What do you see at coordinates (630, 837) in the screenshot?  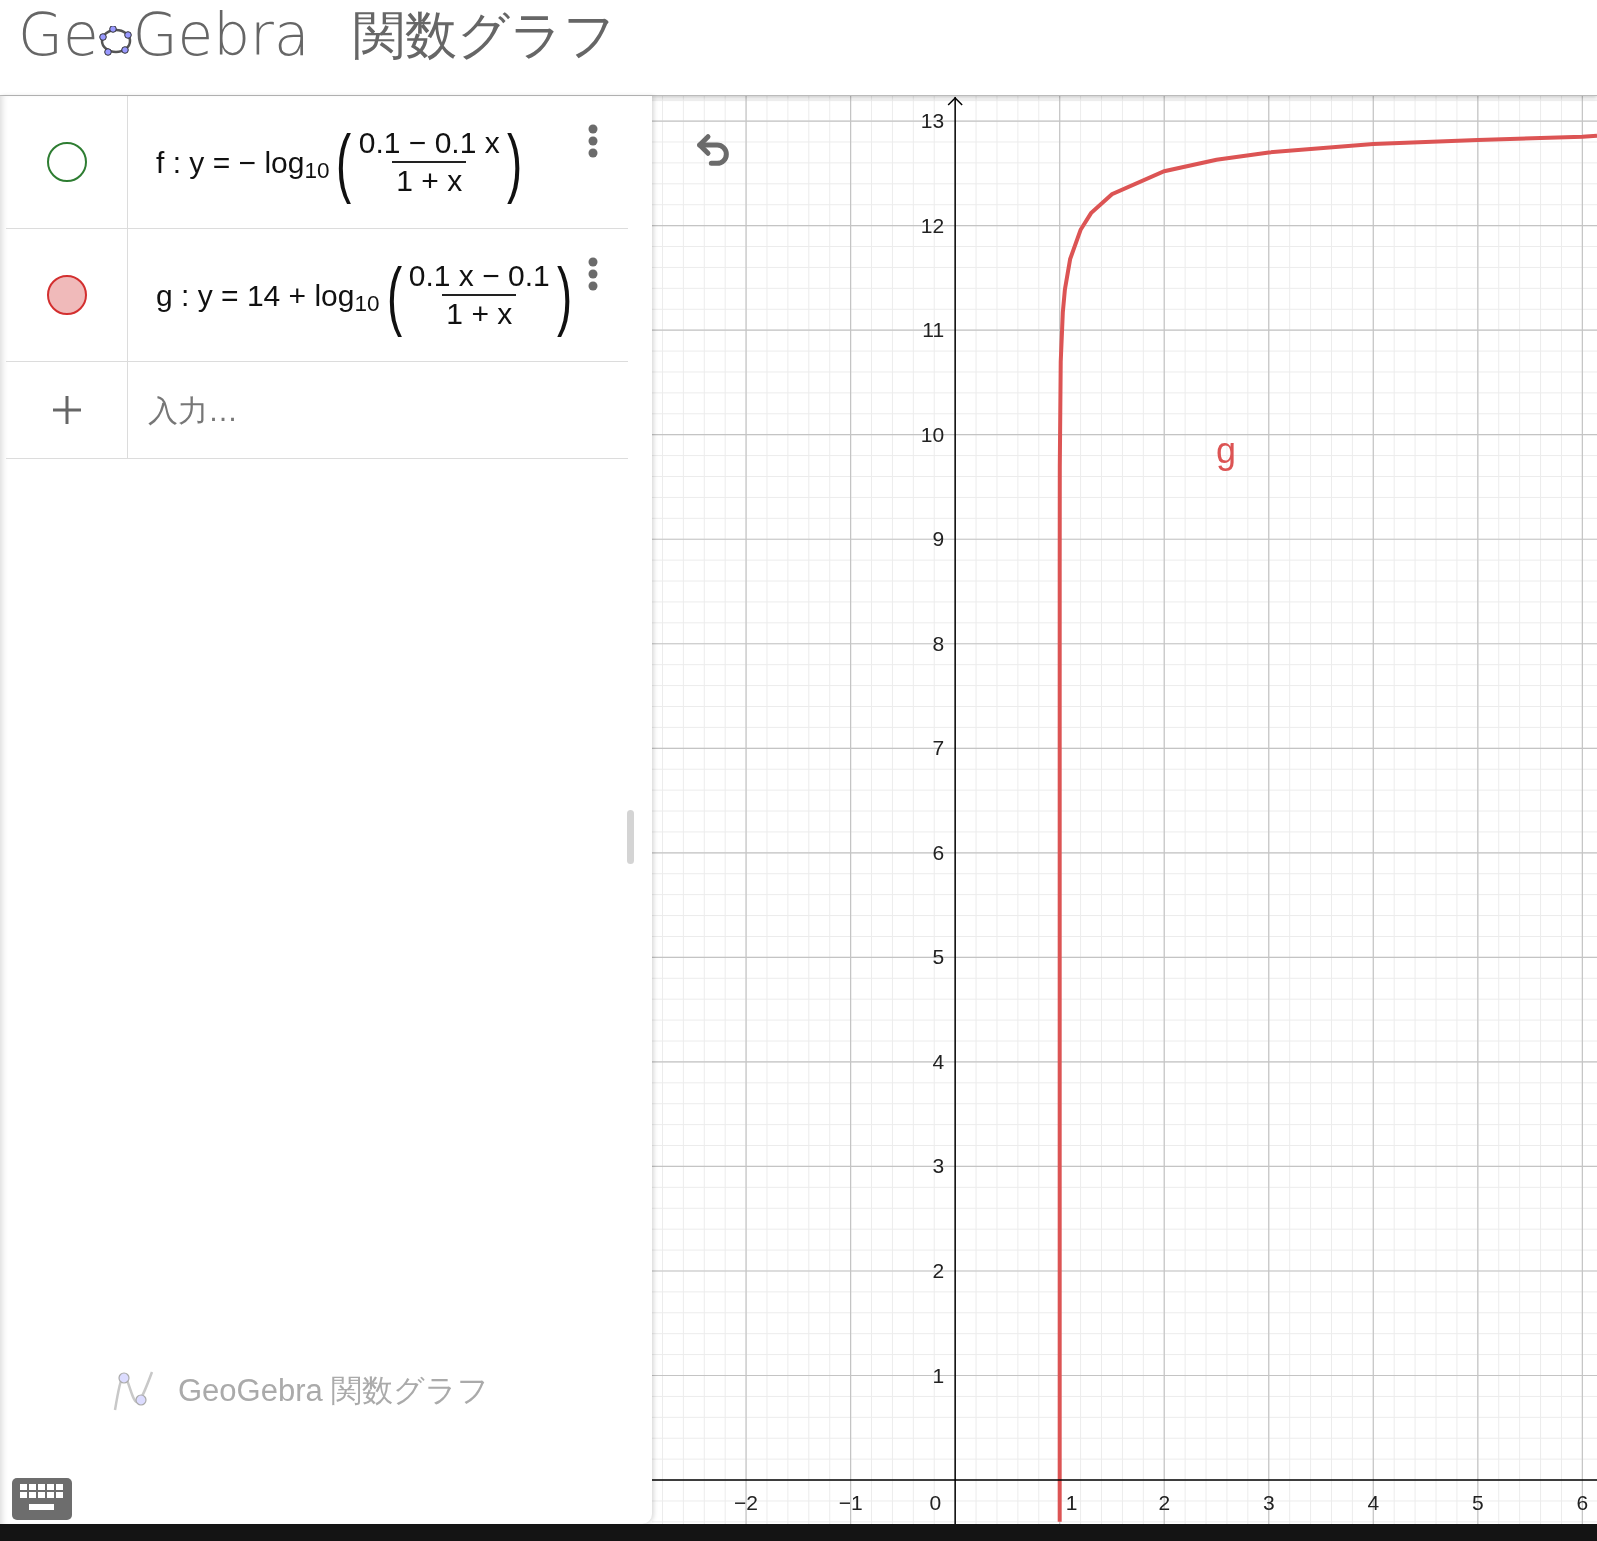 I see `resize-handle` at bounding box center [630, 837].